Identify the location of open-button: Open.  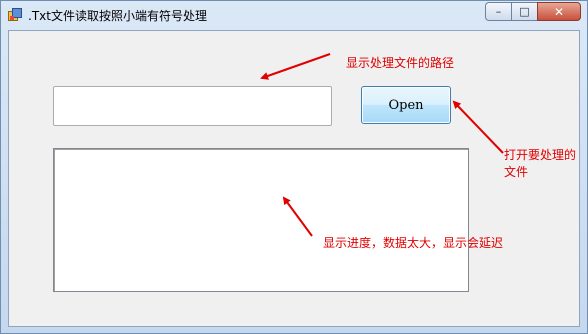
(406, 105).